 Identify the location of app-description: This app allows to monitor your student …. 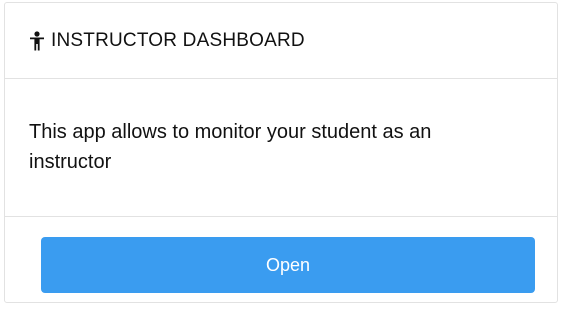
(230, 147).